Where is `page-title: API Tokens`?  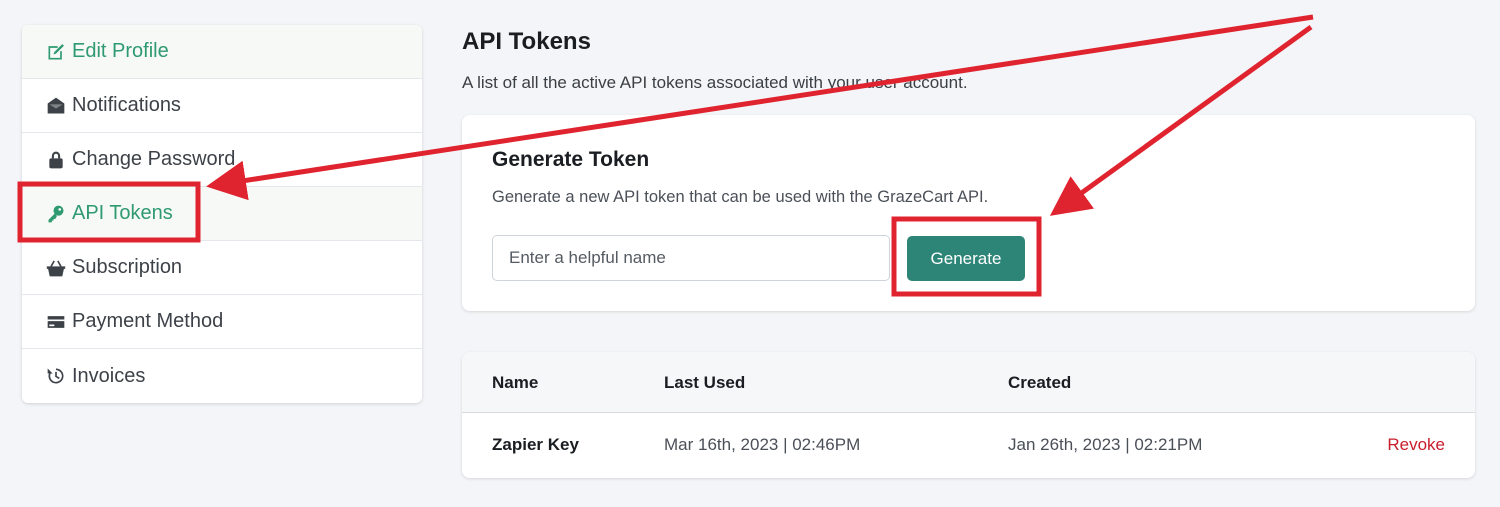
page-title: API Tokens is located at coordinates (526, 41).